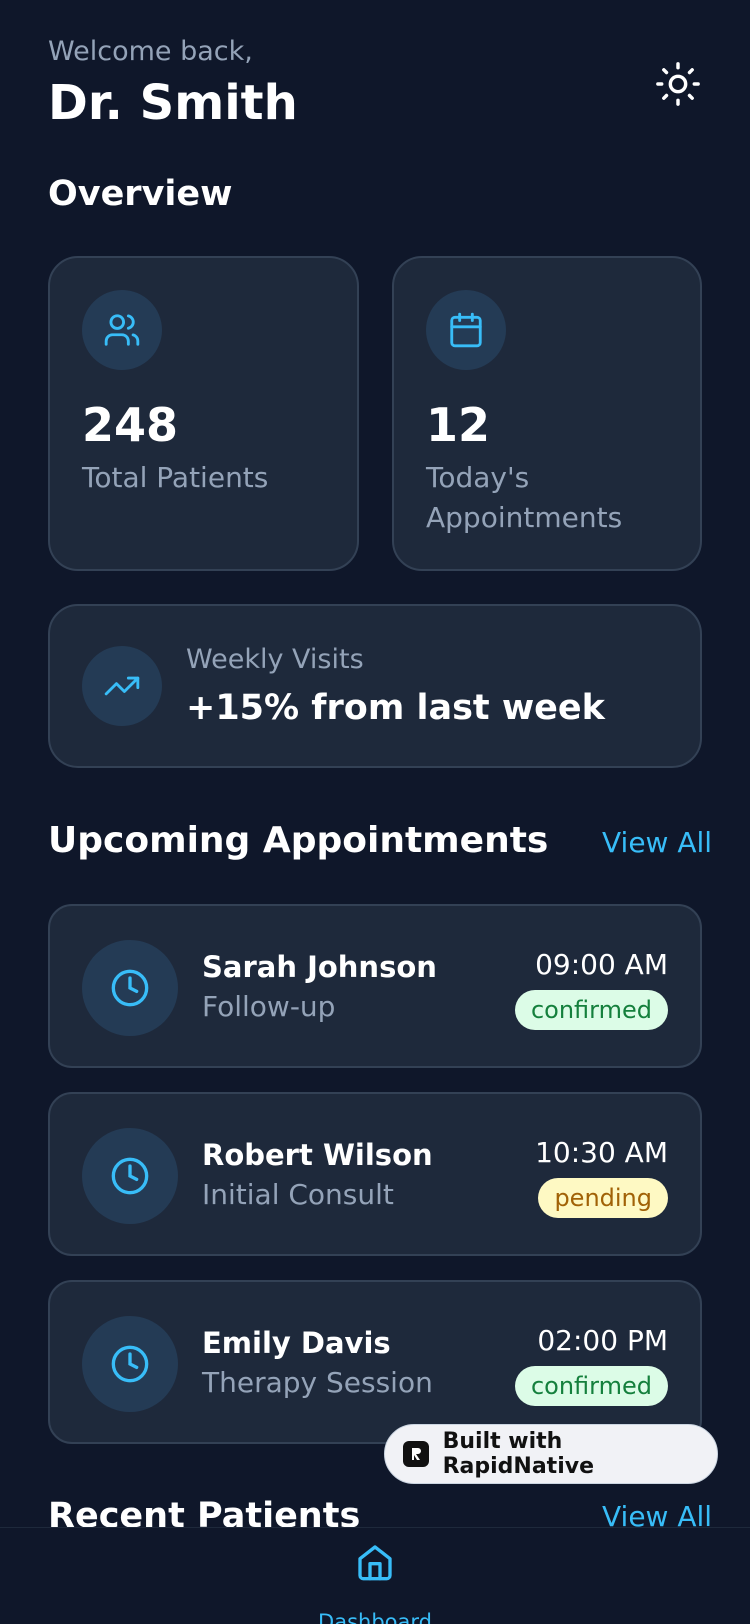 The width and height of the screenshot is (750, 1624). I want to click on bottom-nav: Dashboard, so click(375, 1575).